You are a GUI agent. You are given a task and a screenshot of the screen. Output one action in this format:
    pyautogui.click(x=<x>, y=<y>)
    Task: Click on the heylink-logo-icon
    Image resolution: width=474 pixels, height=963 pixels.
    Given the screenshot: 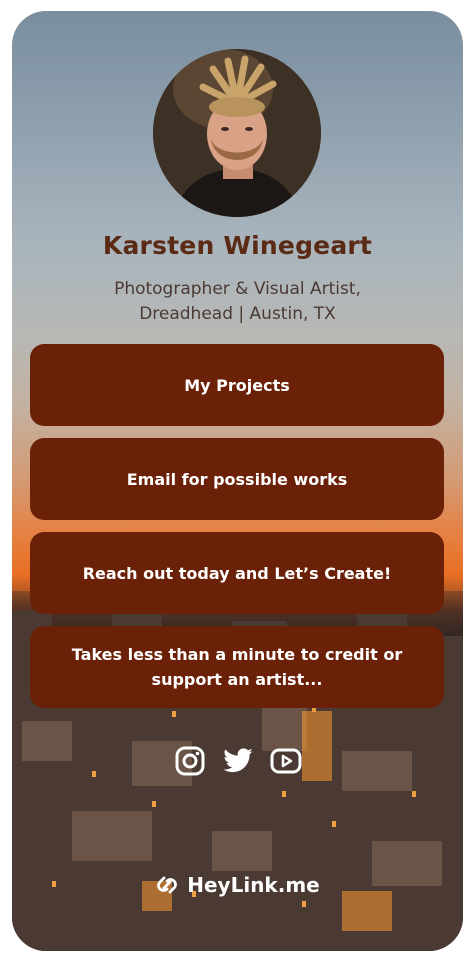 What is the action you would take?
    pyautogui.click(x=167, y=885)
    